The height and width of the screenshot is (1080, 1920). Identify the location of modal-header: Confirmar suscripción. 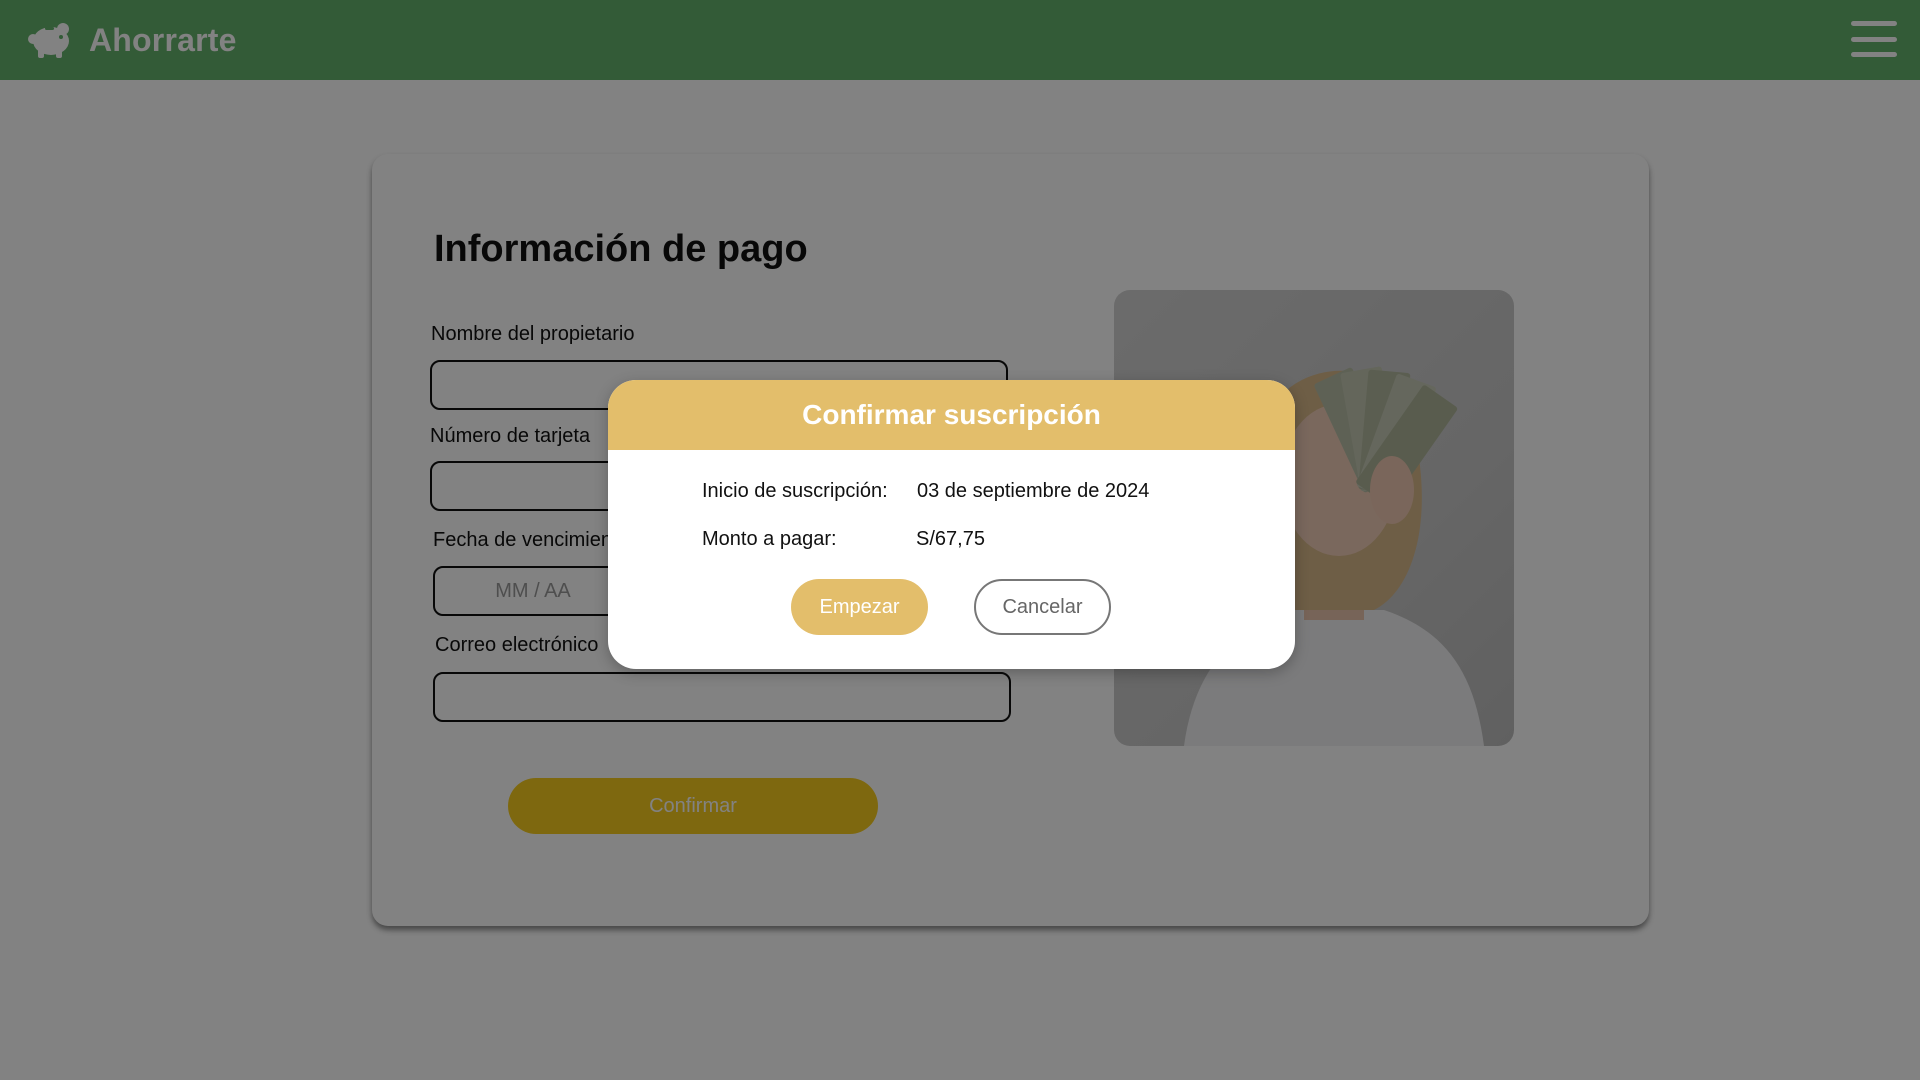
(951, 415).